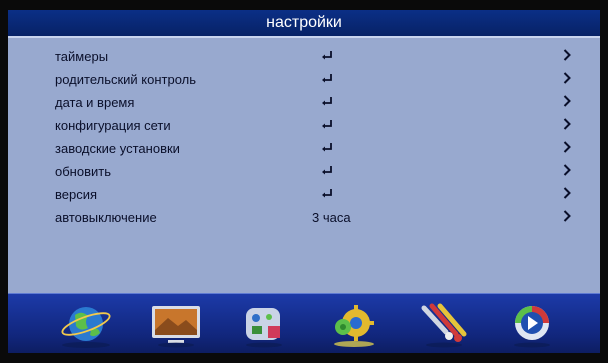  I want to click on menu-item-label: дата и время, so click(95, 102).